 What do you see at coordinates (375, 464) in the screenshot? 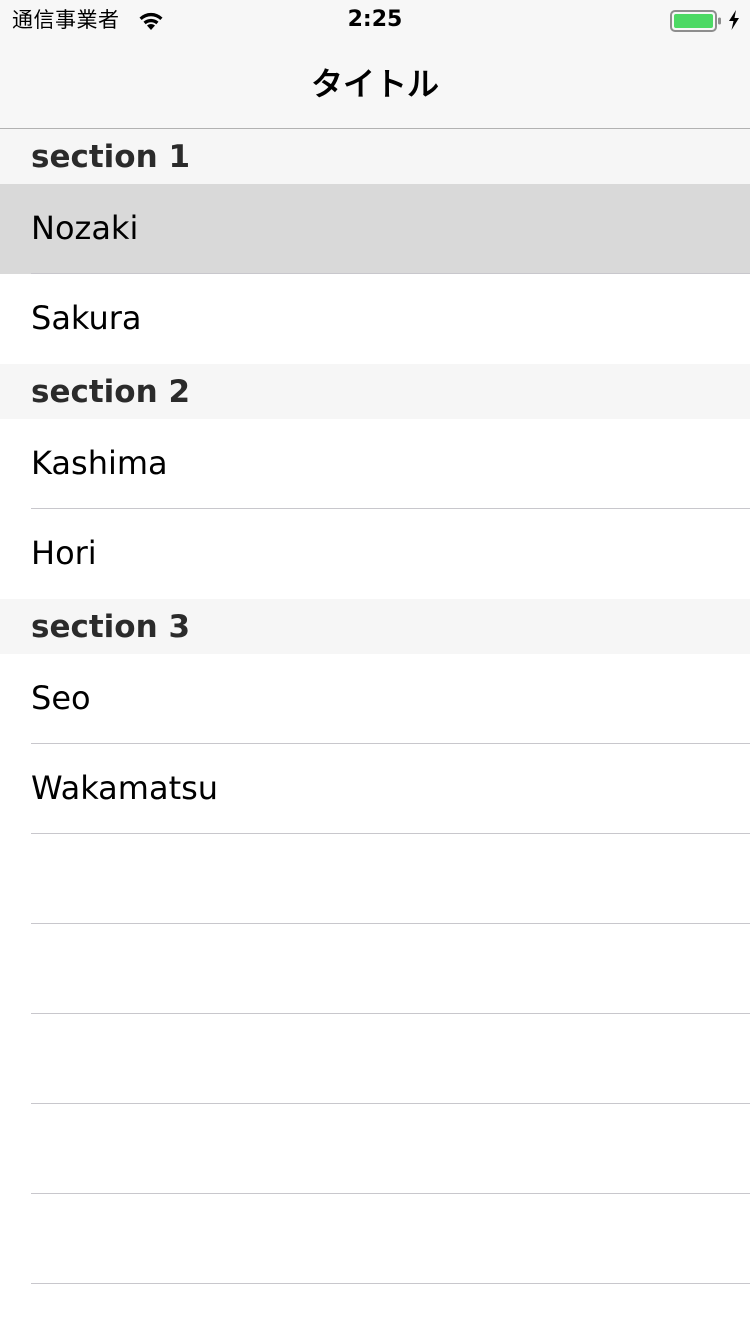
I see `table-row-kashima: Kashima` at bounding box center [375, 464].